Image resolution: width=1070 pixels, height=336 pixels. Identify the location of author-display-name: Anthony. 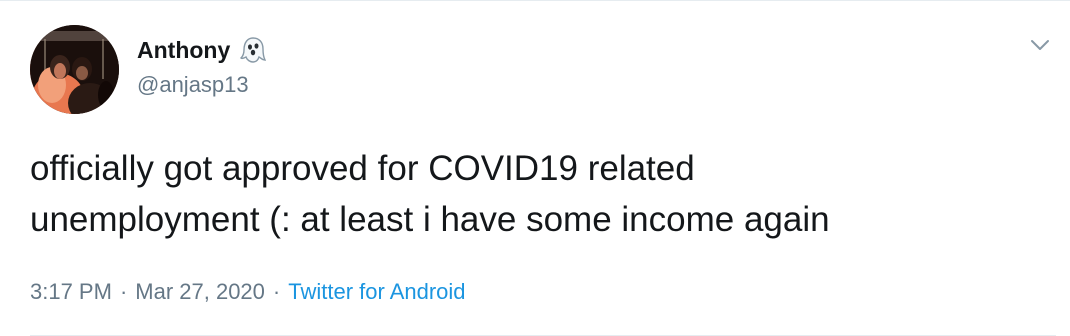
(183, 50).